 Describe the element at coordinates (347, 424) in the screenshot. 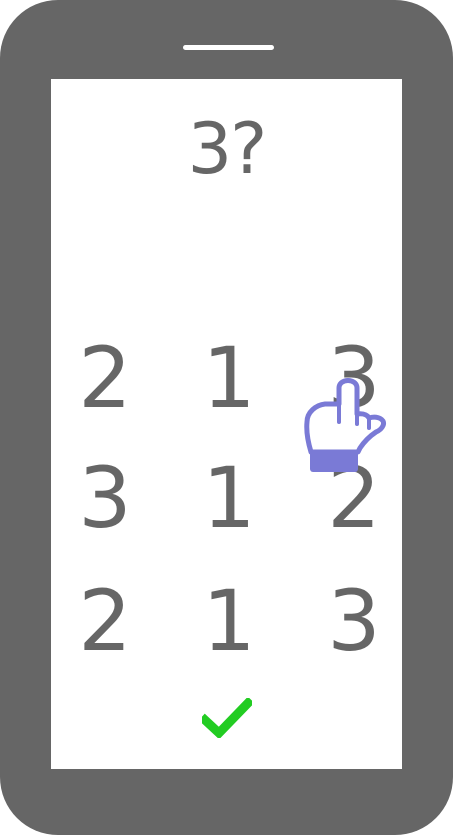

I see `pointing-hand-icon` at that location.